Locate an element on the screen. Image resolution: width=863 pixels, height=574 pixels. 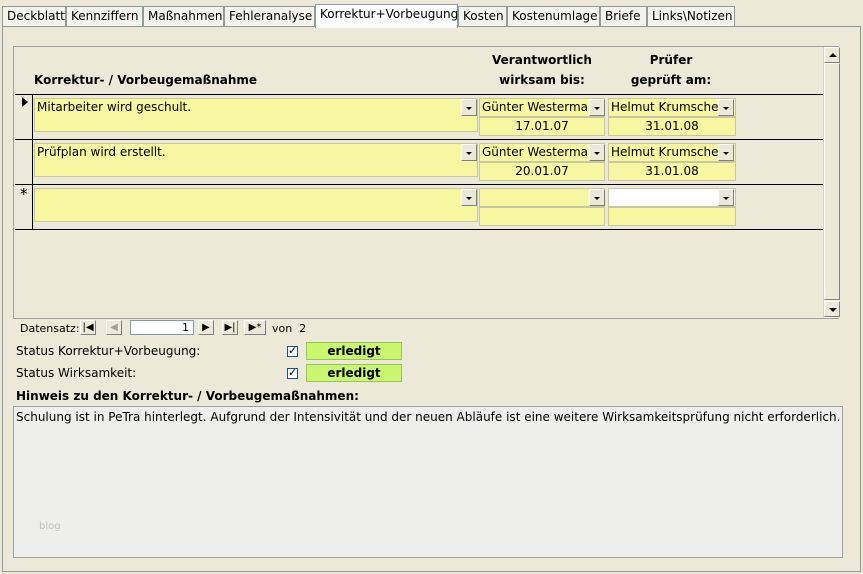
tab-korrektur-vorbeugung: Korrektur+Vorbeugung is located at coordinates (386, 16).